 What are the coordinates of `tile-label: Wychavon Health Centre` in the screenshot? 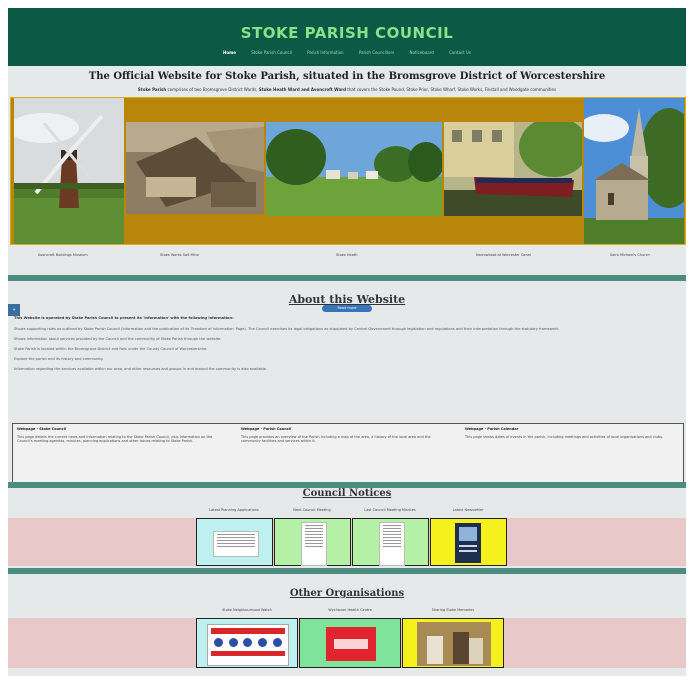 It's located at (350, 610).